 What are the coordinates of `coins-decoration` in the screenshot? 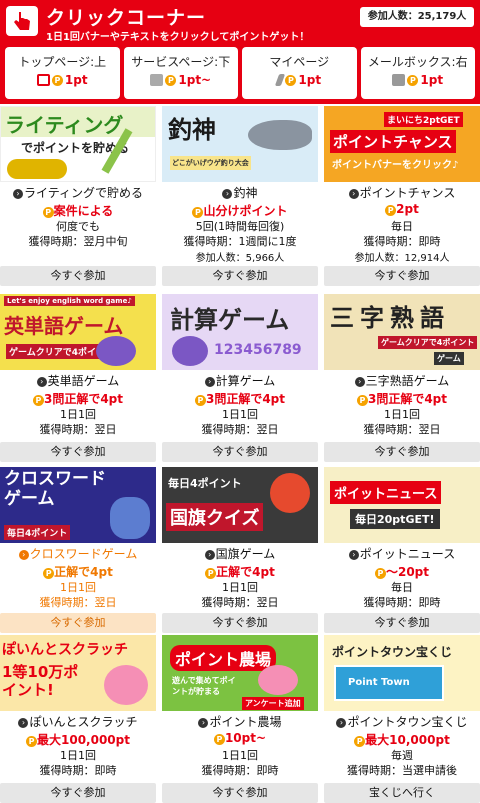 It's located at (37, 169).